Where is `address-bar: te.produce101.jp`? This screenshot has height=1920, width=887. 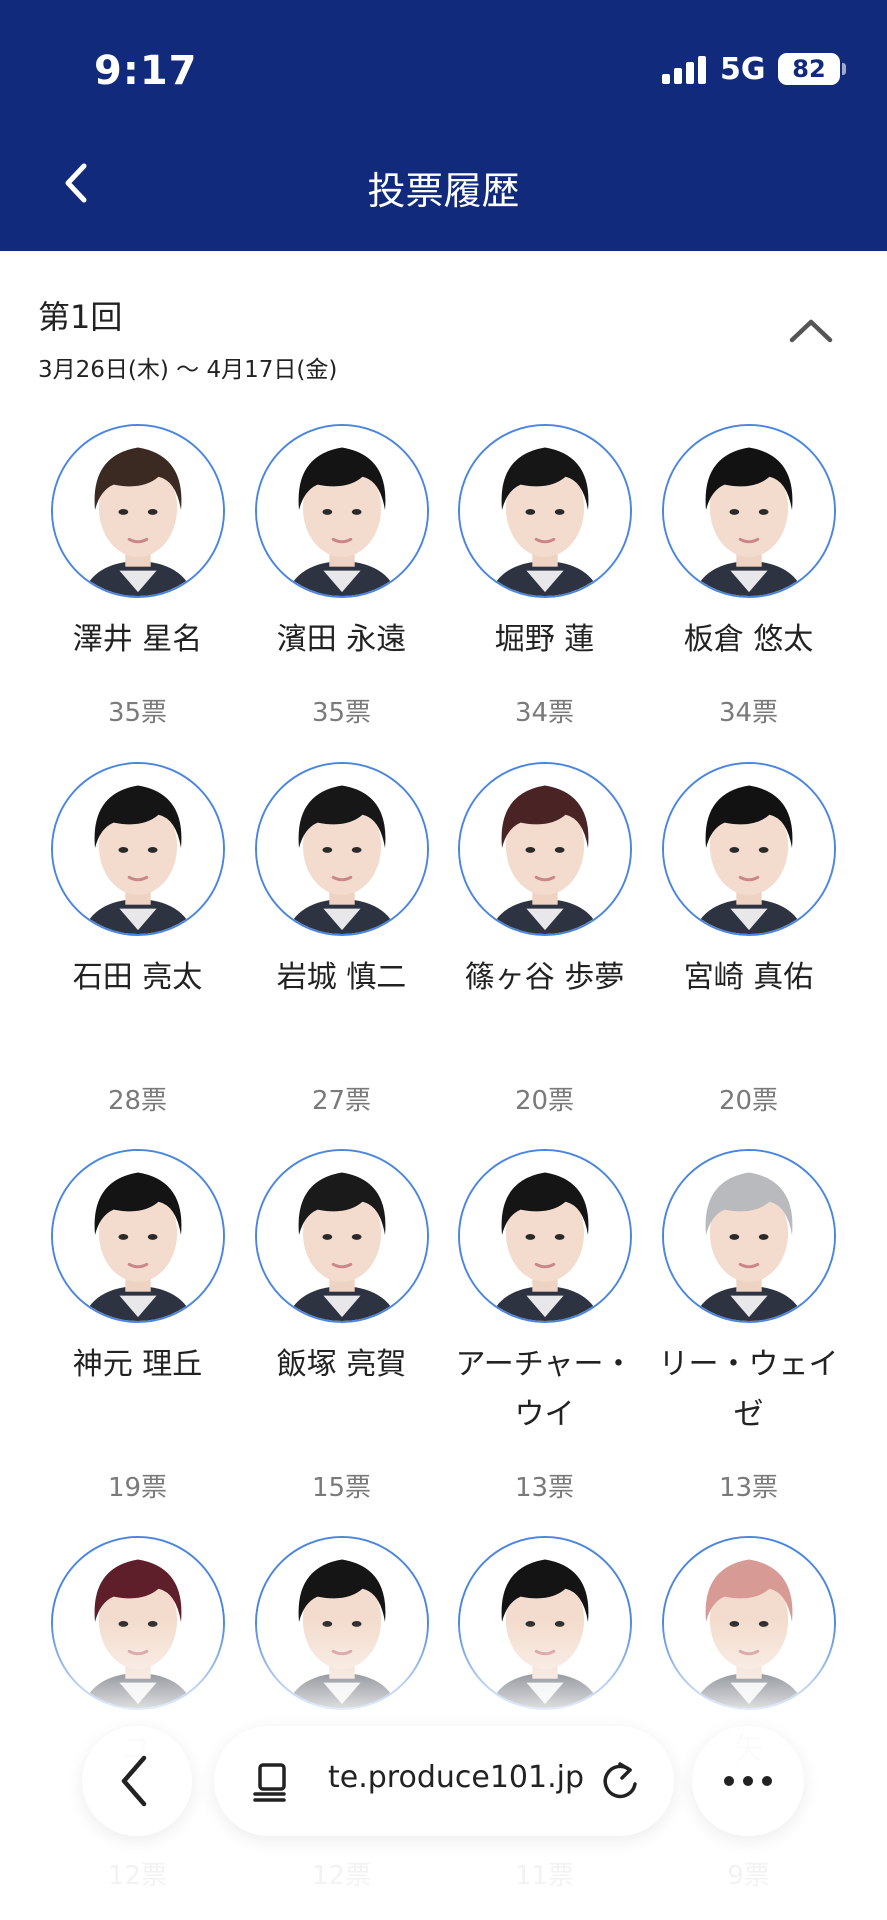
address-bar: te.produce101.jp is located at coordinates (444, 1781).